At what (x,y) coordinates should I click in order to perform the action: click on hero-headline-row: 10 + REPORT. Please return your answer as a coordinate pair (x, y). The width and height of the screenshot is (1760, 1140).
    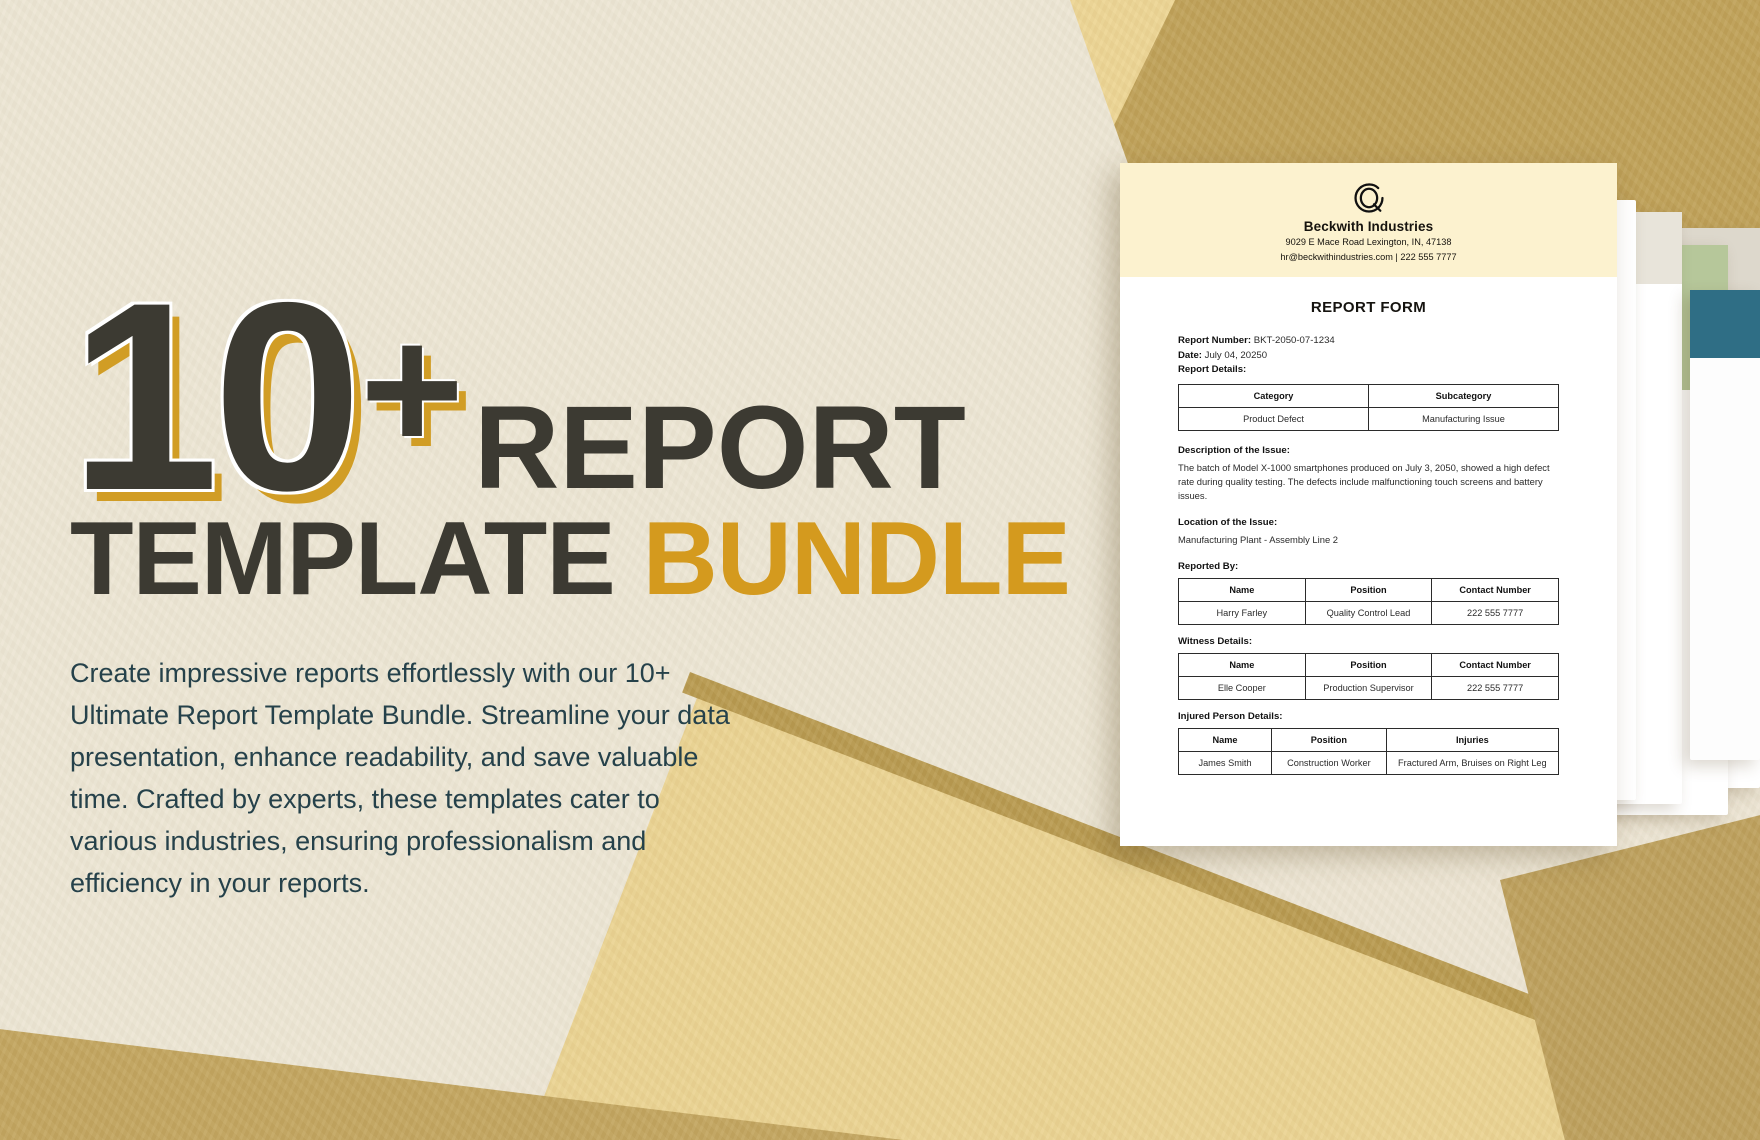
    Looking at the image, I should click on (530, 396).